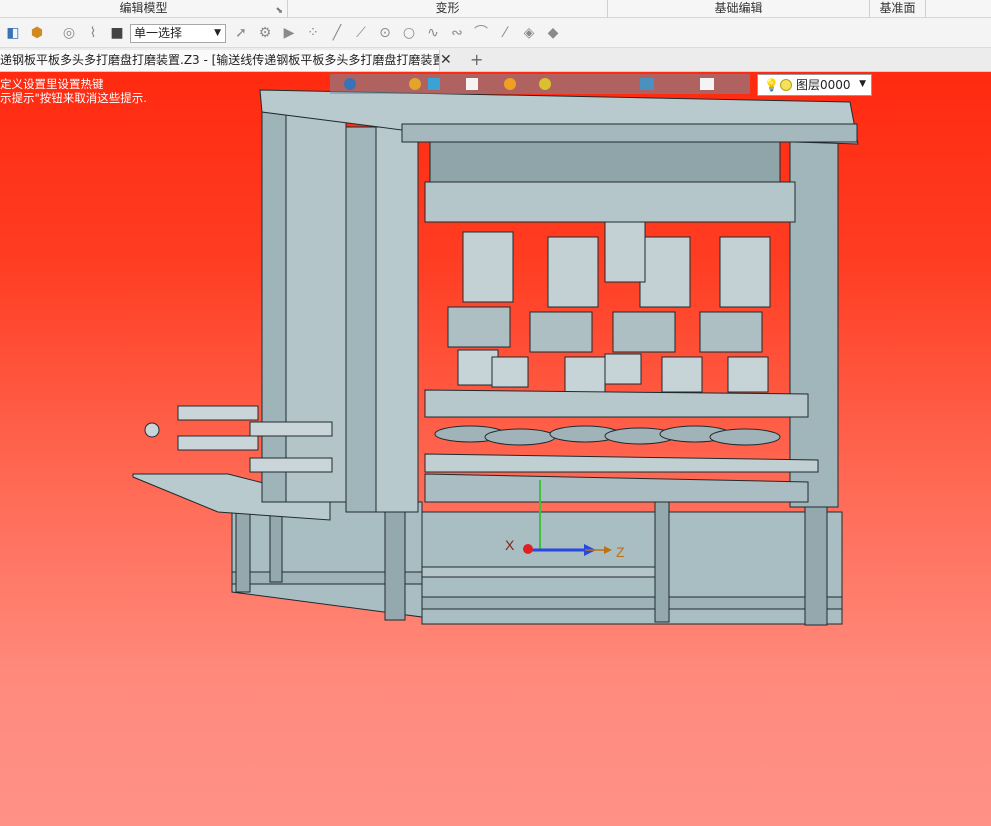 This screenshot has width=991, height=826. Describe the element at coordinates (37, 33) in the screenshot. I see `pick-icon: ⬢` at that location.